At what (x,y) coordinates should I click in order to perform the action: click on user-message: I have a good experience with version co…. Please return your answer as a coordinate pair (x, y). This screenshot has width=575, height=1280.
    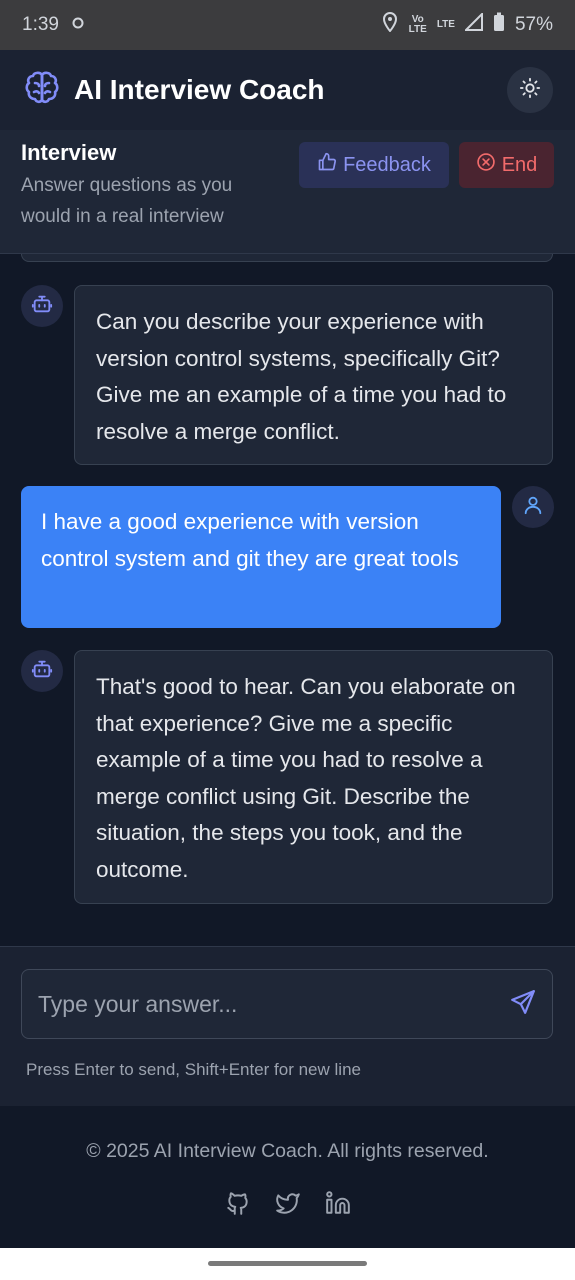
    Looking at the image, I should click on (261, 557).